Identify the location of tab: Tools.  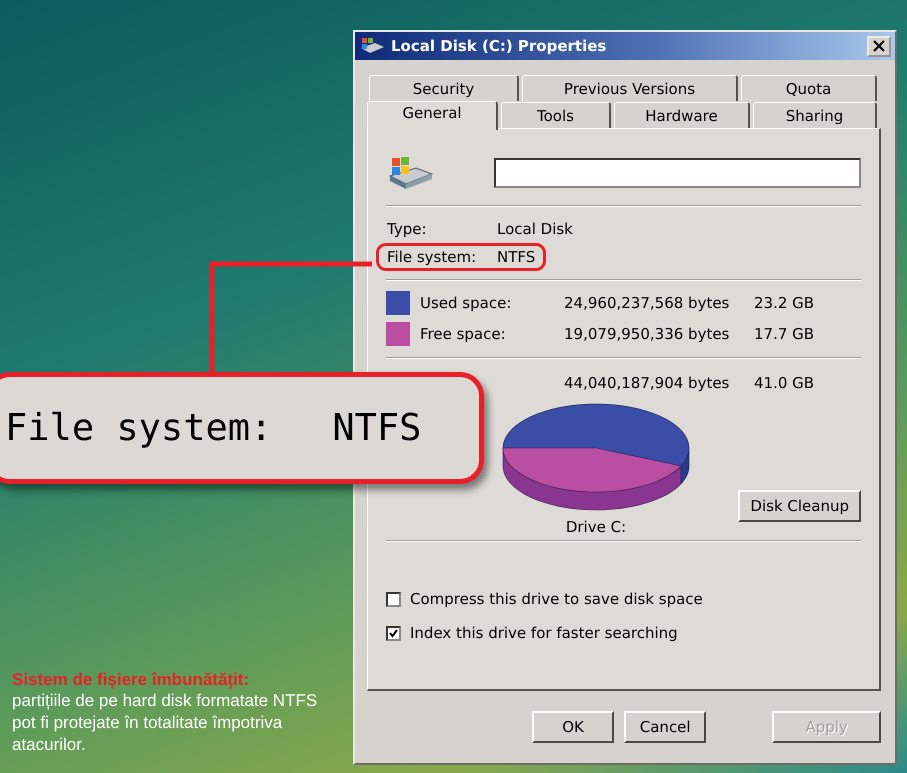
(556, 115).